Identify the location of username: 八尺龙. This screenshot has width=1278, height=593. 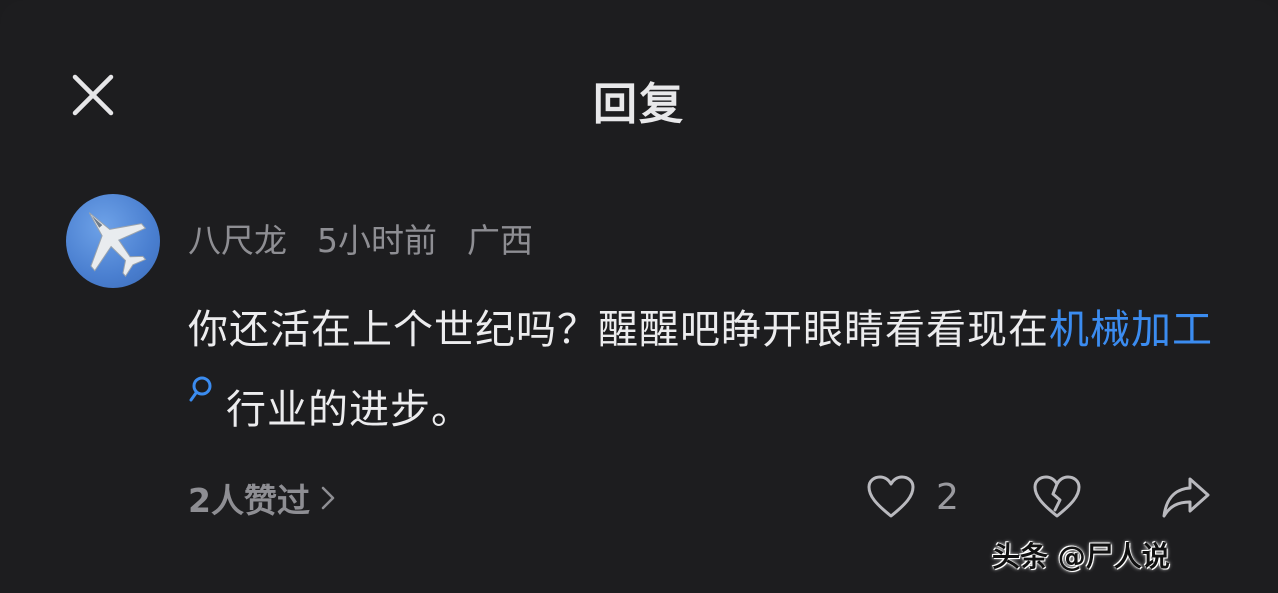
(237, 238).